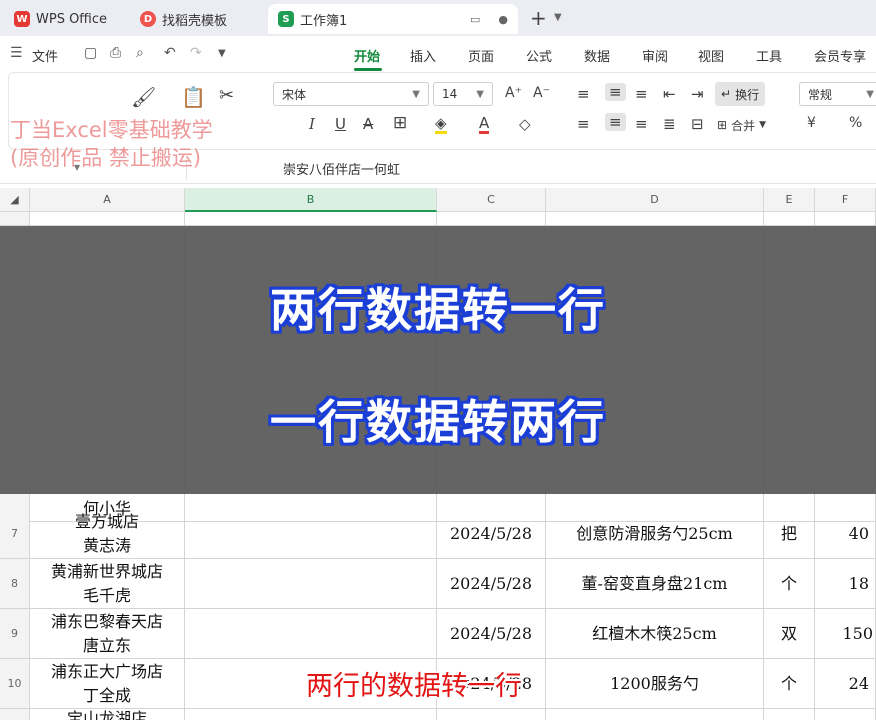 Image resolution: width=876 pixels, height=720 pixels. I want to click on align-top-icon: ≡, so click(583, 94).